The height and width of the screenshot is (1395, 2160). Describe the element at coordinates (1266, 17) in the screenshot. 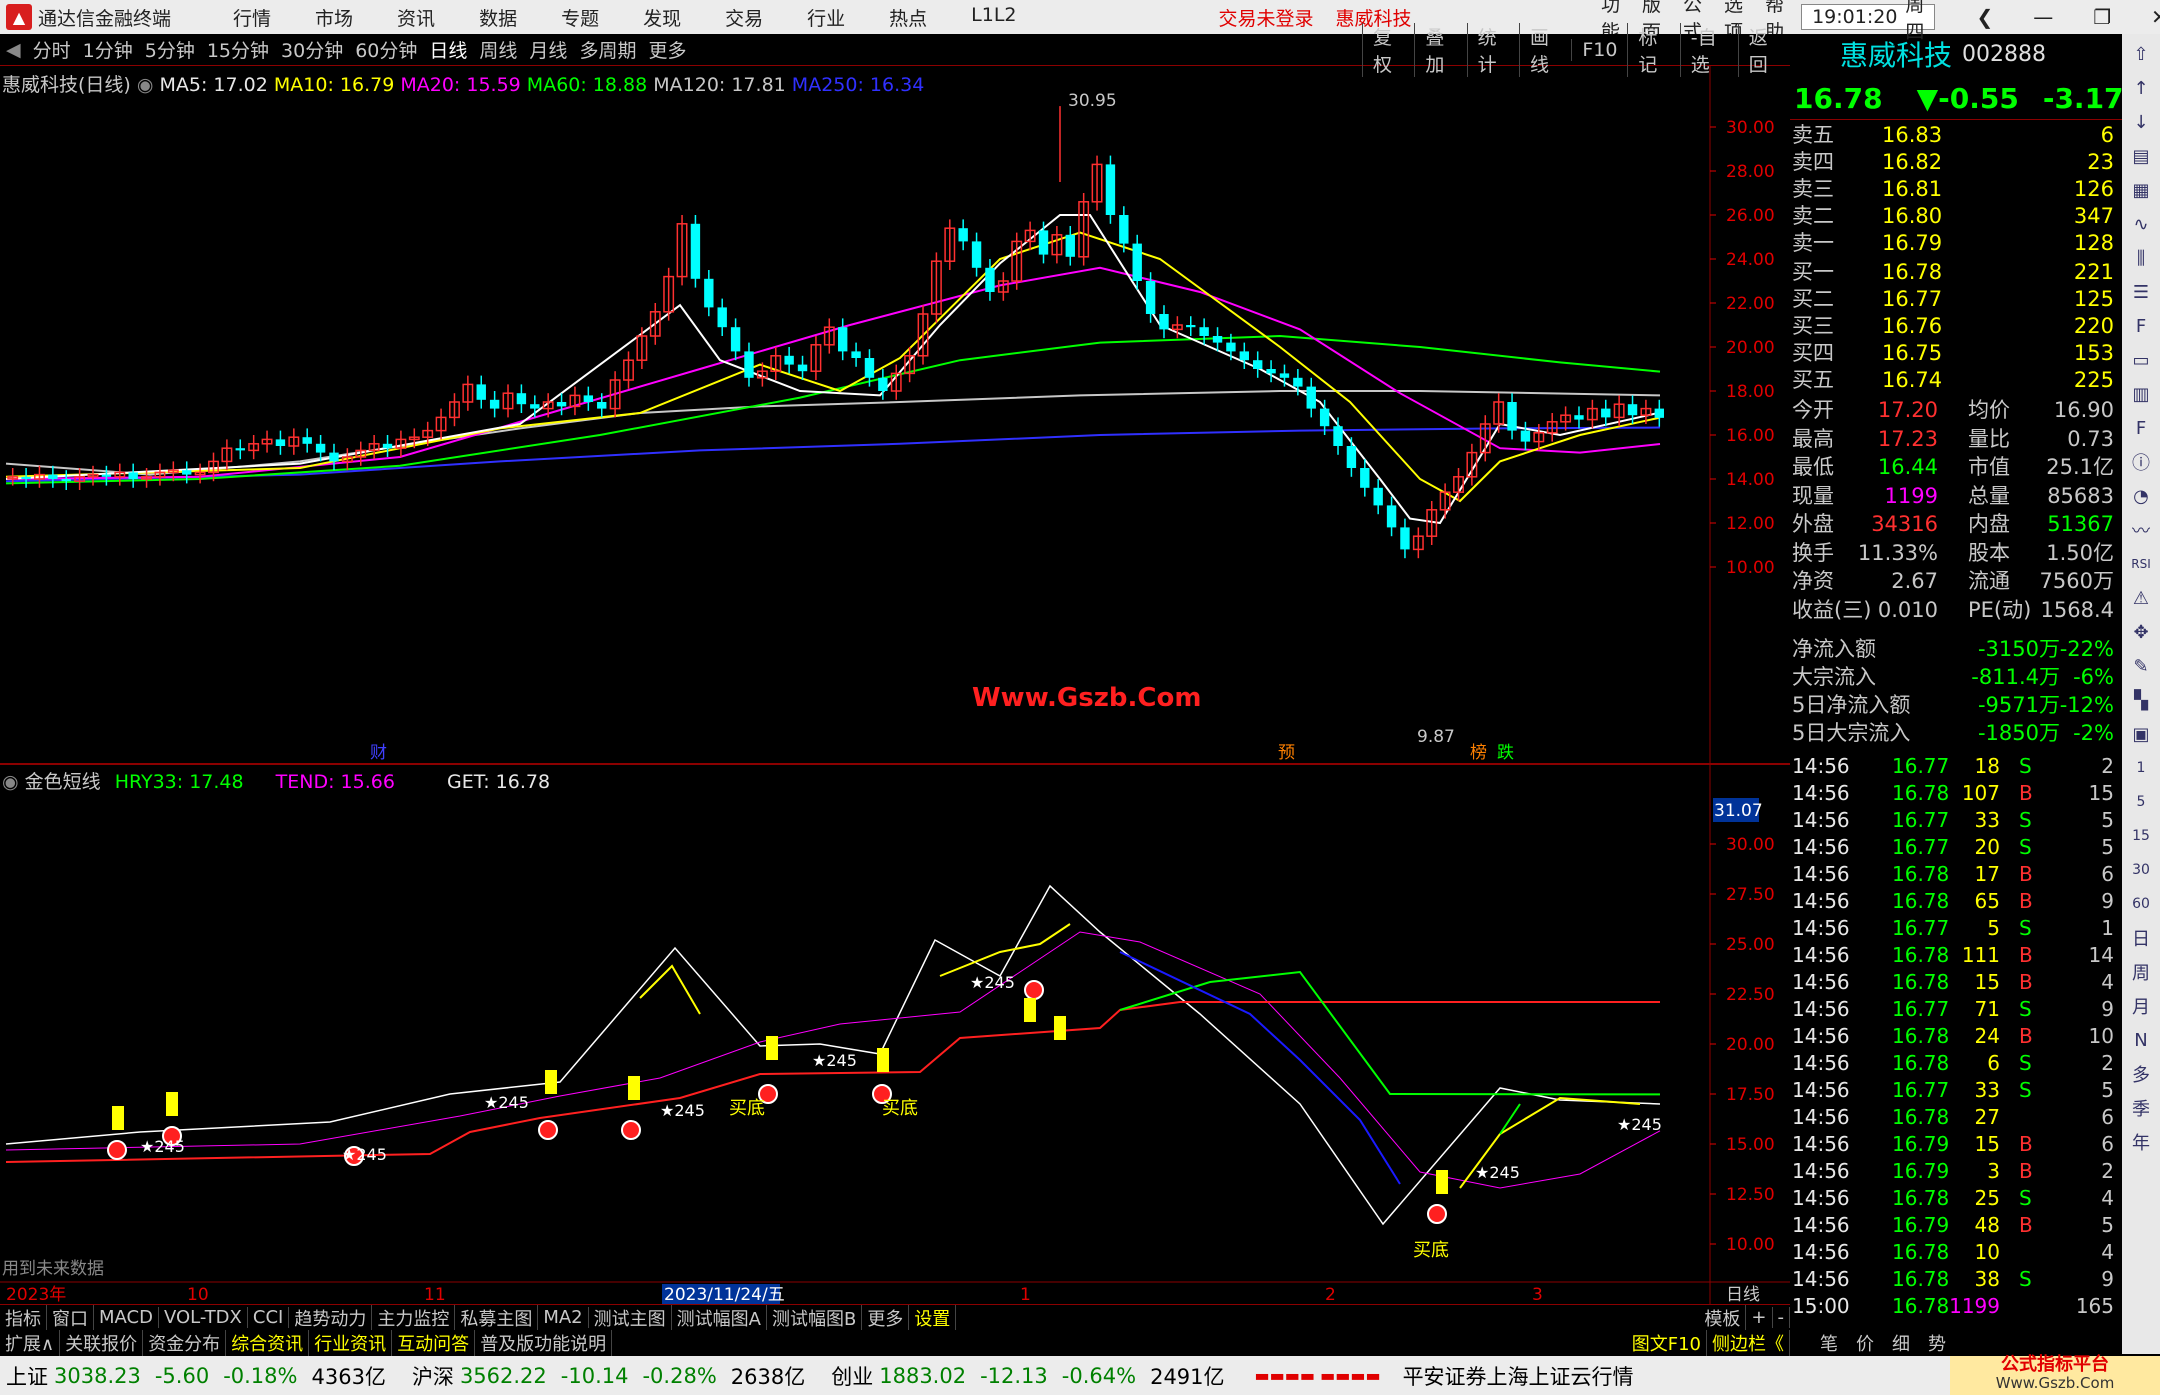

I see `trade-login-alert: 交易未登录` at that location.